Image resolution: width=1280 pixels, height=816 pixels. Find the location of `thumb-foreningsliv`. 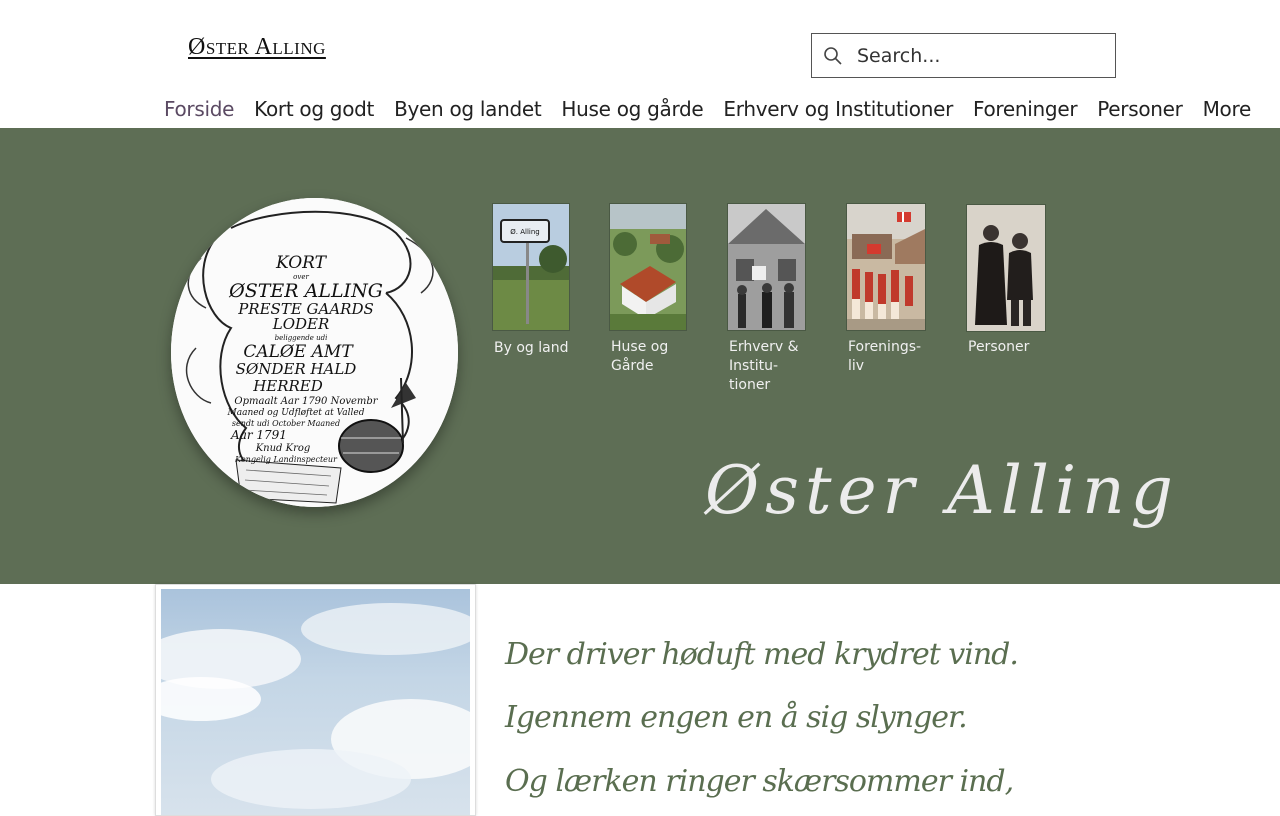

thumb-foreningsliv is located at coordinates (886, 267).